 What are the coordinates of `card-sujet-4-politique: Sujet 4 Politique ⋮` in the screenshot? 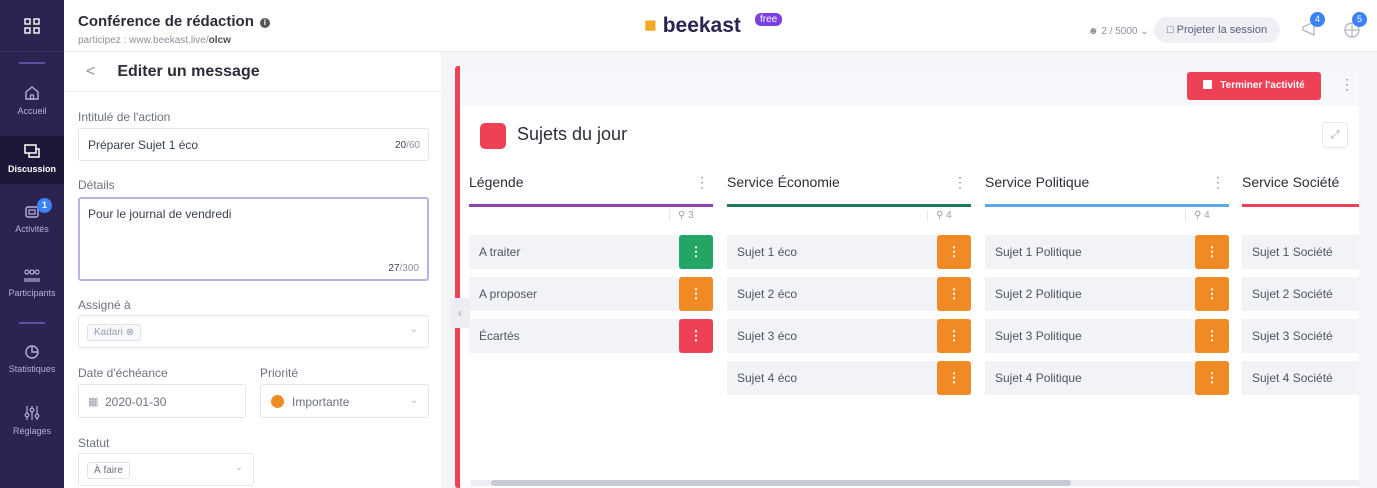 It's located at (1107, 378).